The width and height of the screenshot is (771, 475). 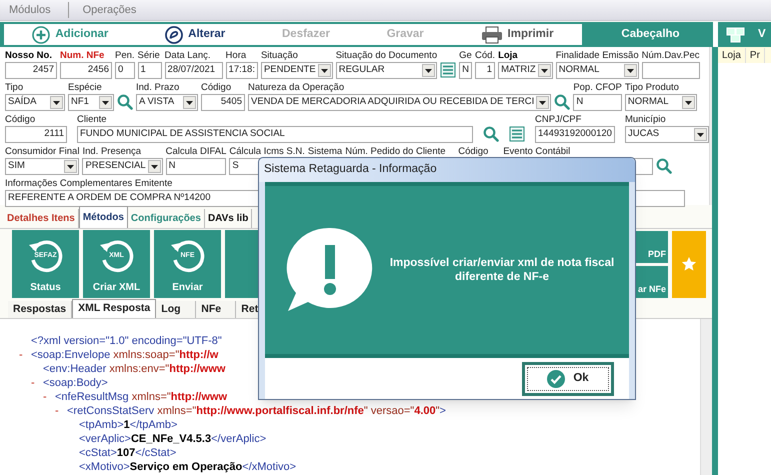 I want to click on field-label: Espécie, so click(x=85, y=87).